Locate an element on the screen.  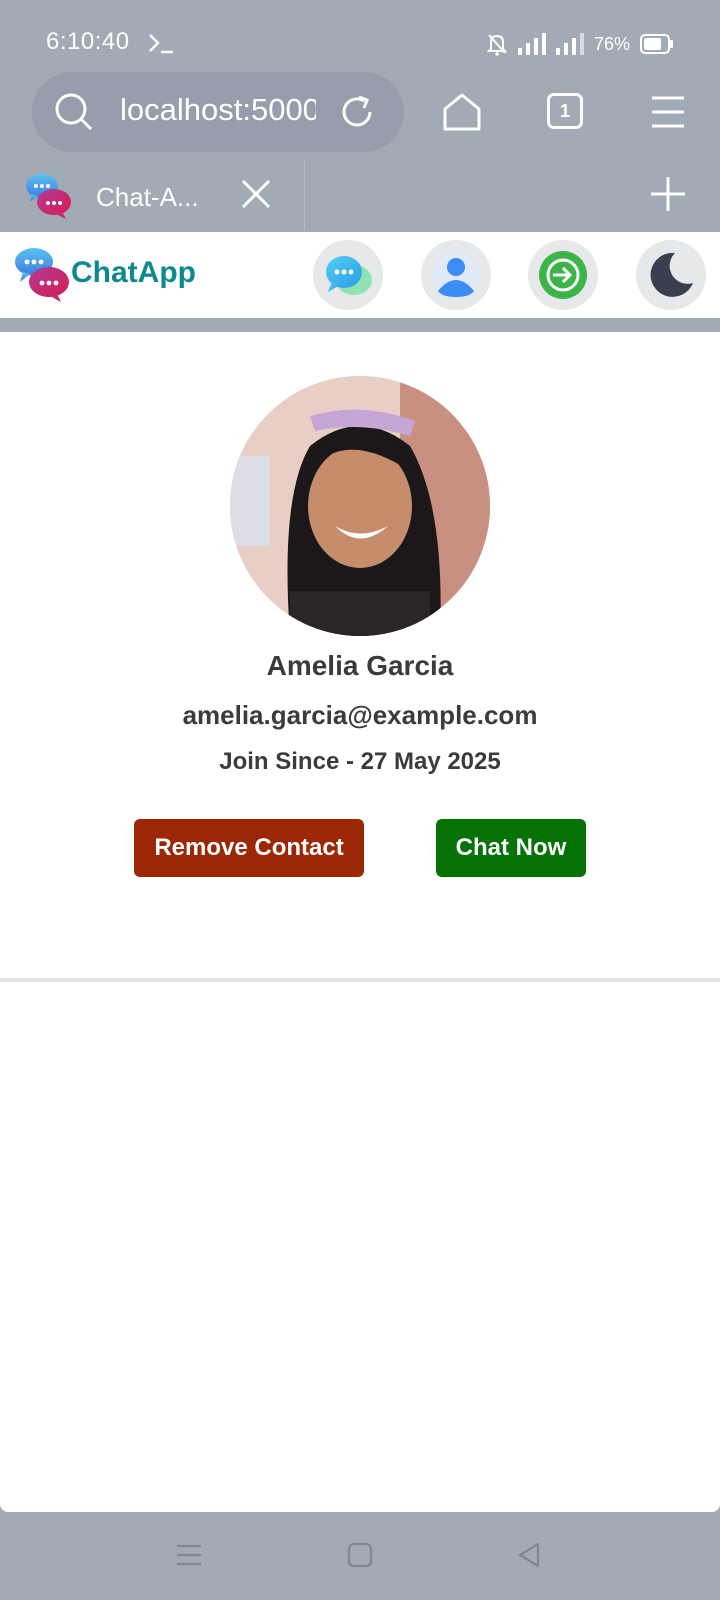
close-tab-icon is located at coordinates (256, 194).